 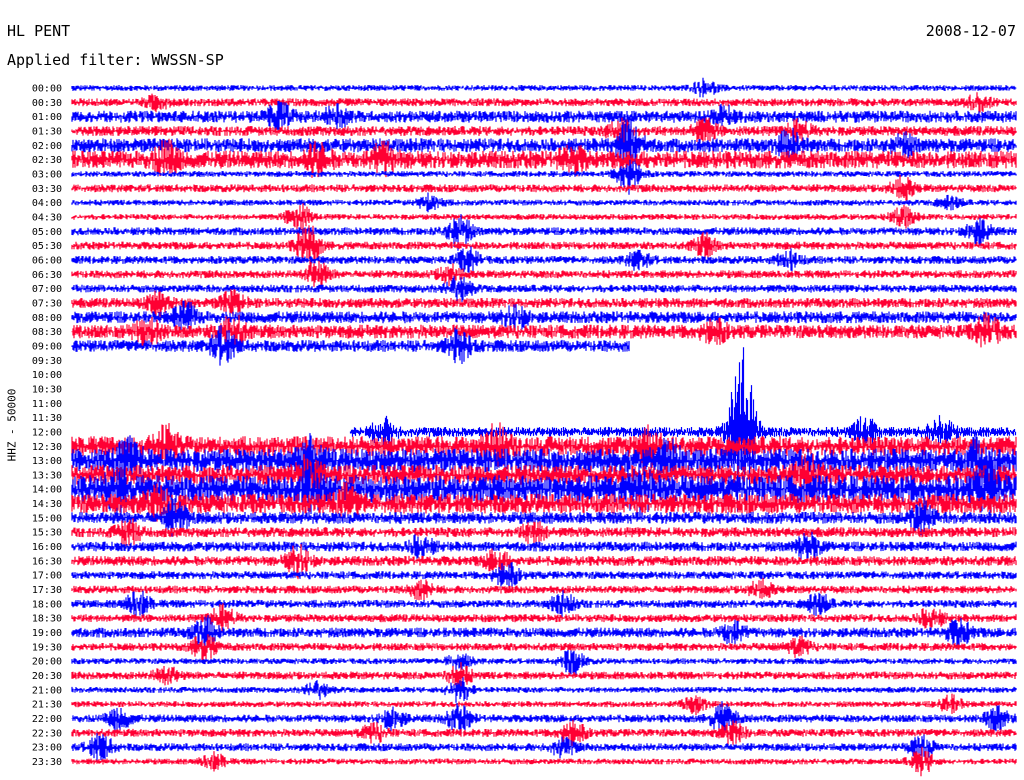 What do you see at coordinates (47, 146) in the screenshot?
I see `time-label: 02:00` at bounding box center [47, 146].